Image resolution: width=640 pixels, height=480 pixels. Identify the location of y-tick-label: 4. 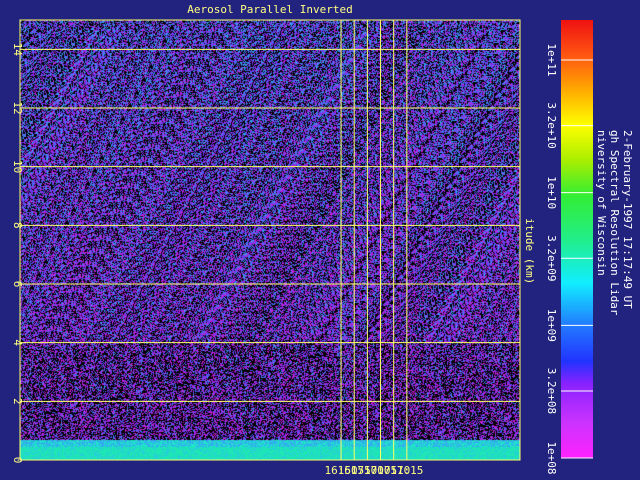
(17, 342).